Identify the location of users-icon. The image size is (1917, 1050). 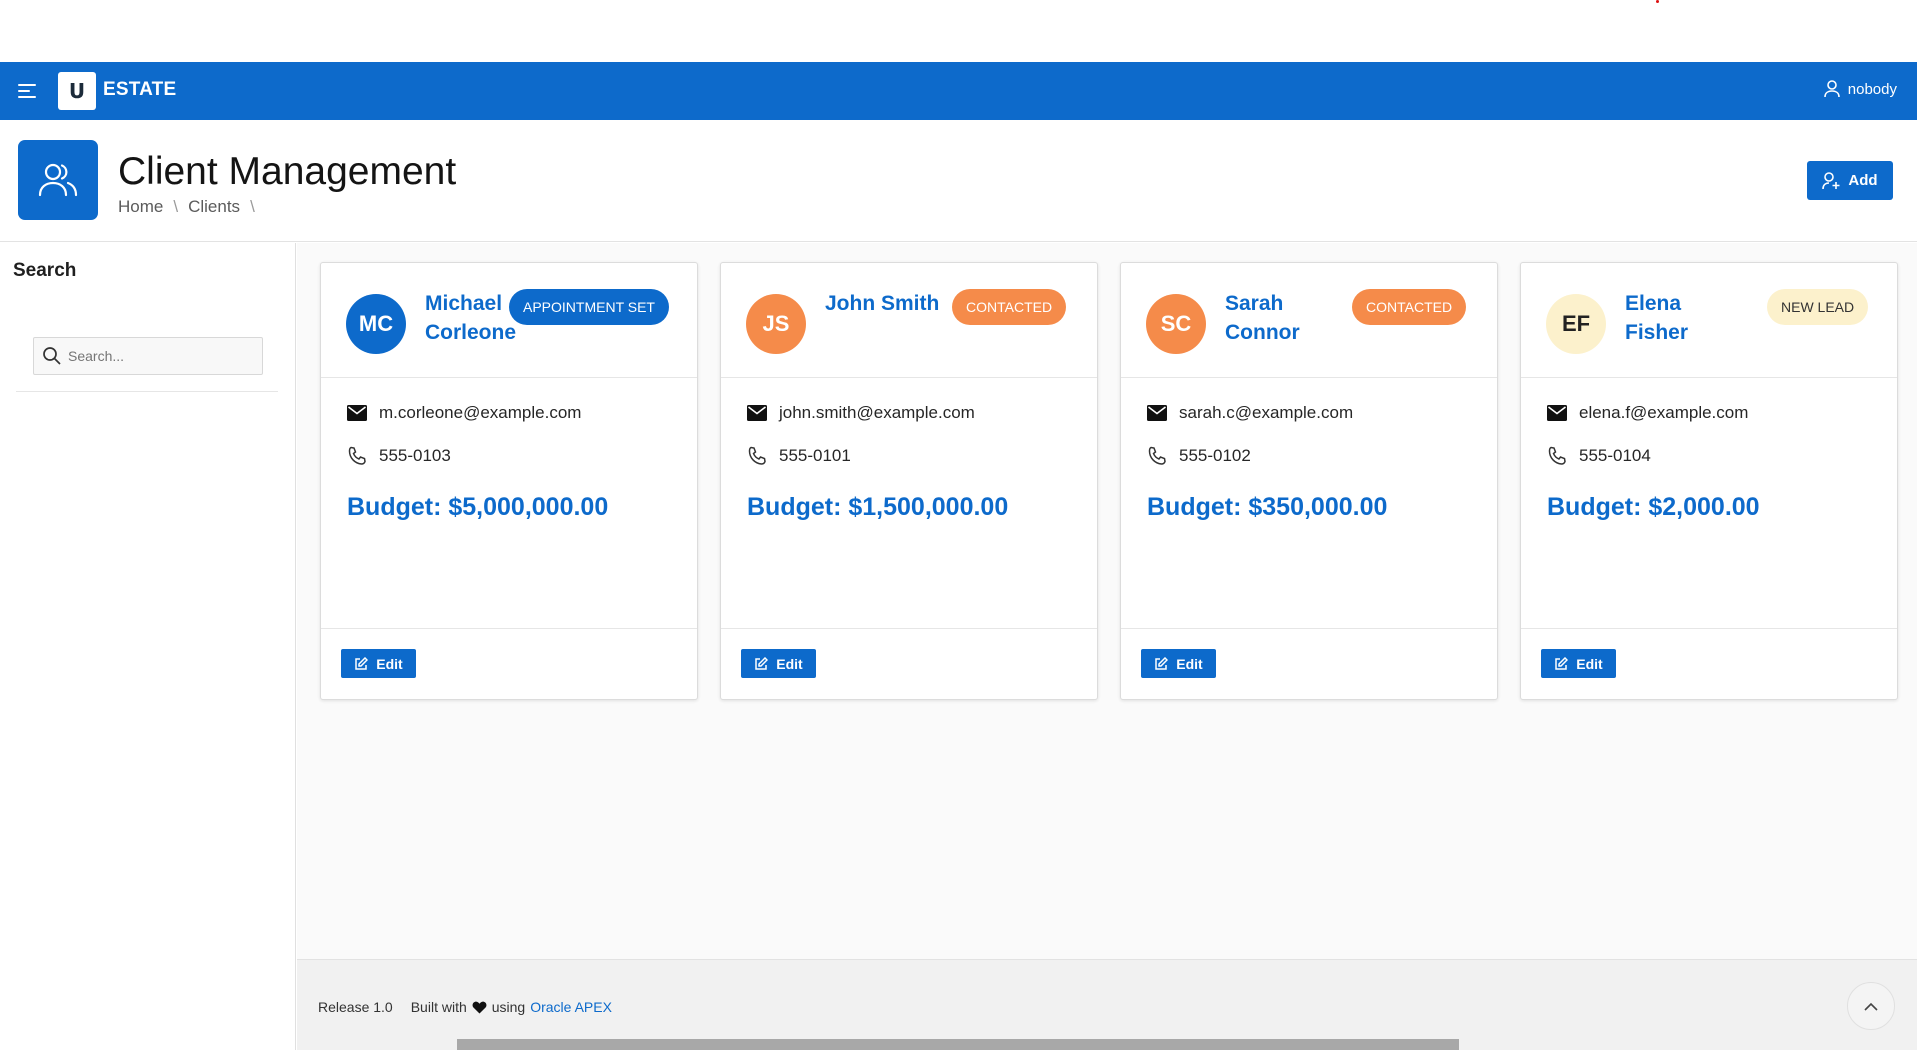
(58, 180).